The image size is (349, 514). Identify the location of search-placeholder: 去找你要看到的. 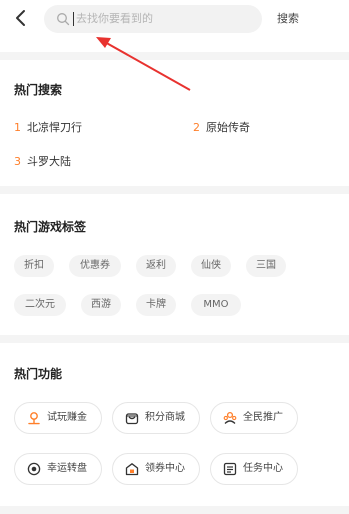
(114, 18).